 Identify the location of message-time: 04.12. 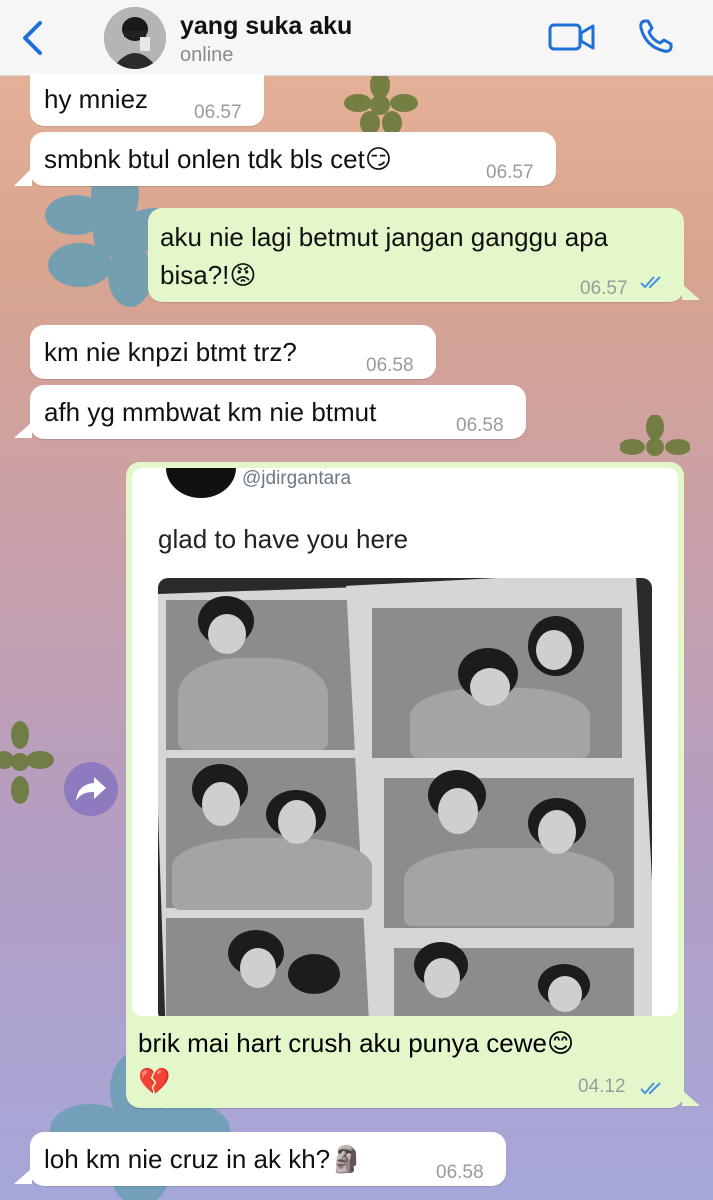
(602, 1086).